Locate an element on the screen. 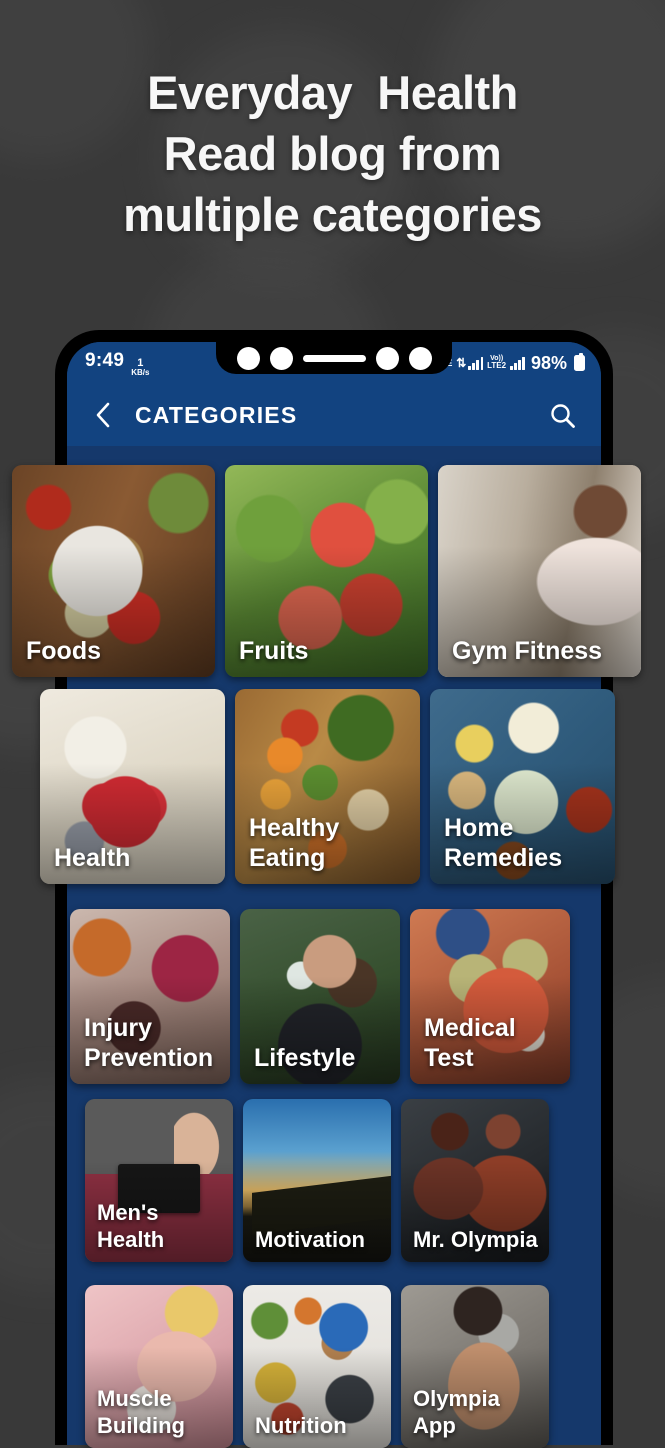 The height and width of the screenshot is (1448, 665). search-button is located at coordinates (562, 415).